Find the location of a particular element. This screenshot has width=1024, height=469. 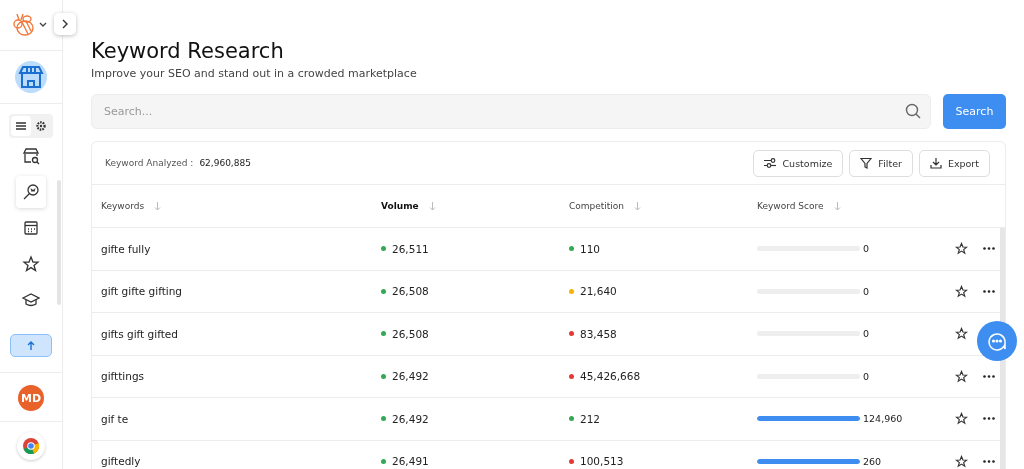

competition-cell: 45,426,668 is located at coordinates (610, 376).